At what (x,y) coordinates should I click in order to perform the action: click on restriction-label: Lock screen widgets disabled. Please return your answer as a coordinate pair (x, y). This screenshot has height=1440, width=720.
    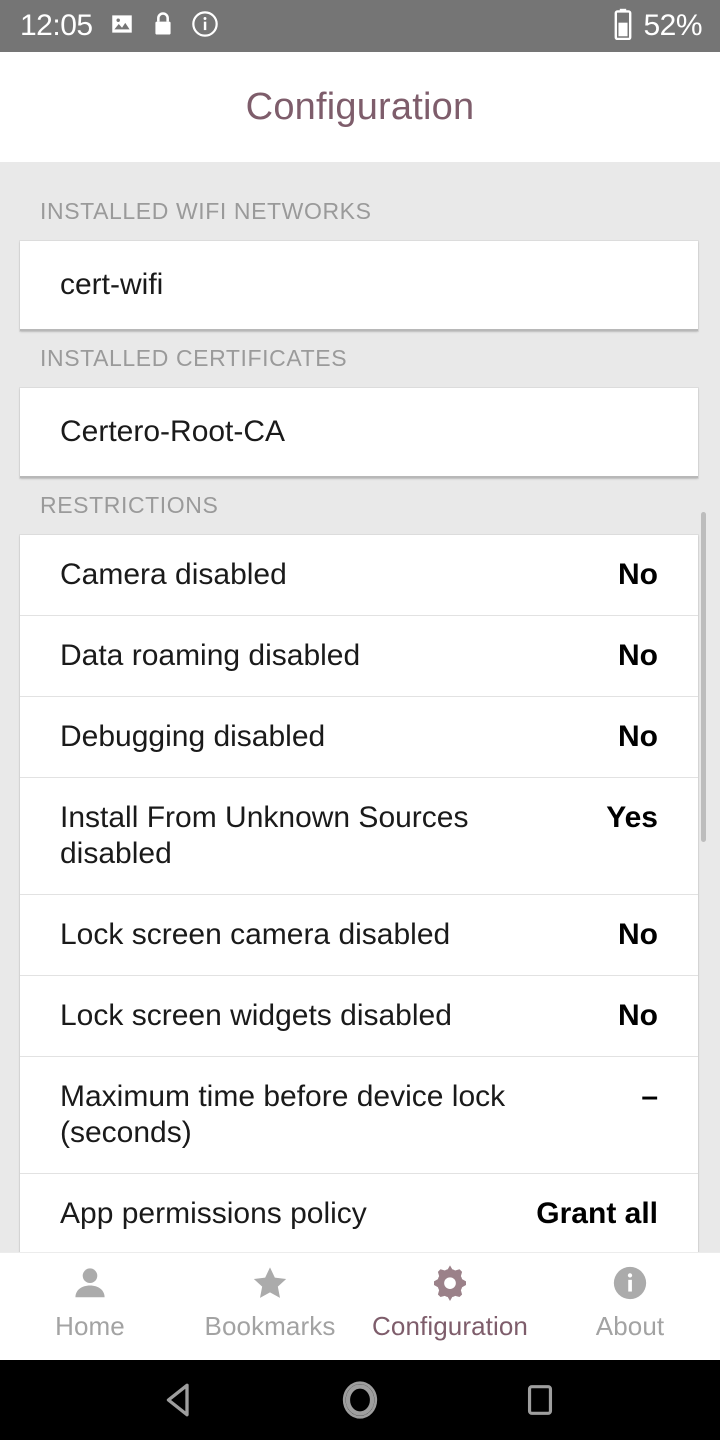
    Looking at the image, I should click on (256, 1015).